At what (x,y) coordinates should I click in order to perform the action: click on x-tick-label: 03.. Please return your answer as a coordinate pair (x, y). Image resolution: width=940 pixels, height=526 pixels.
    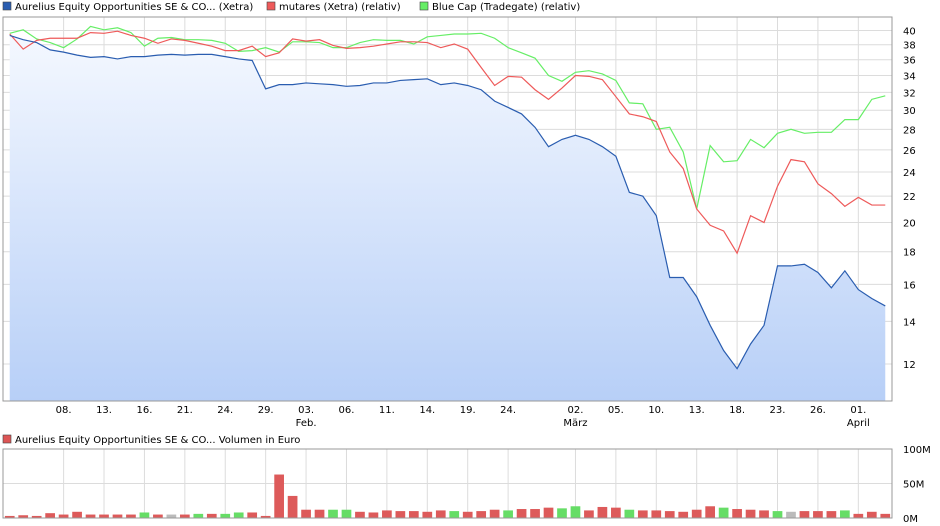
    Looking at the image, I should click on (306, 410).